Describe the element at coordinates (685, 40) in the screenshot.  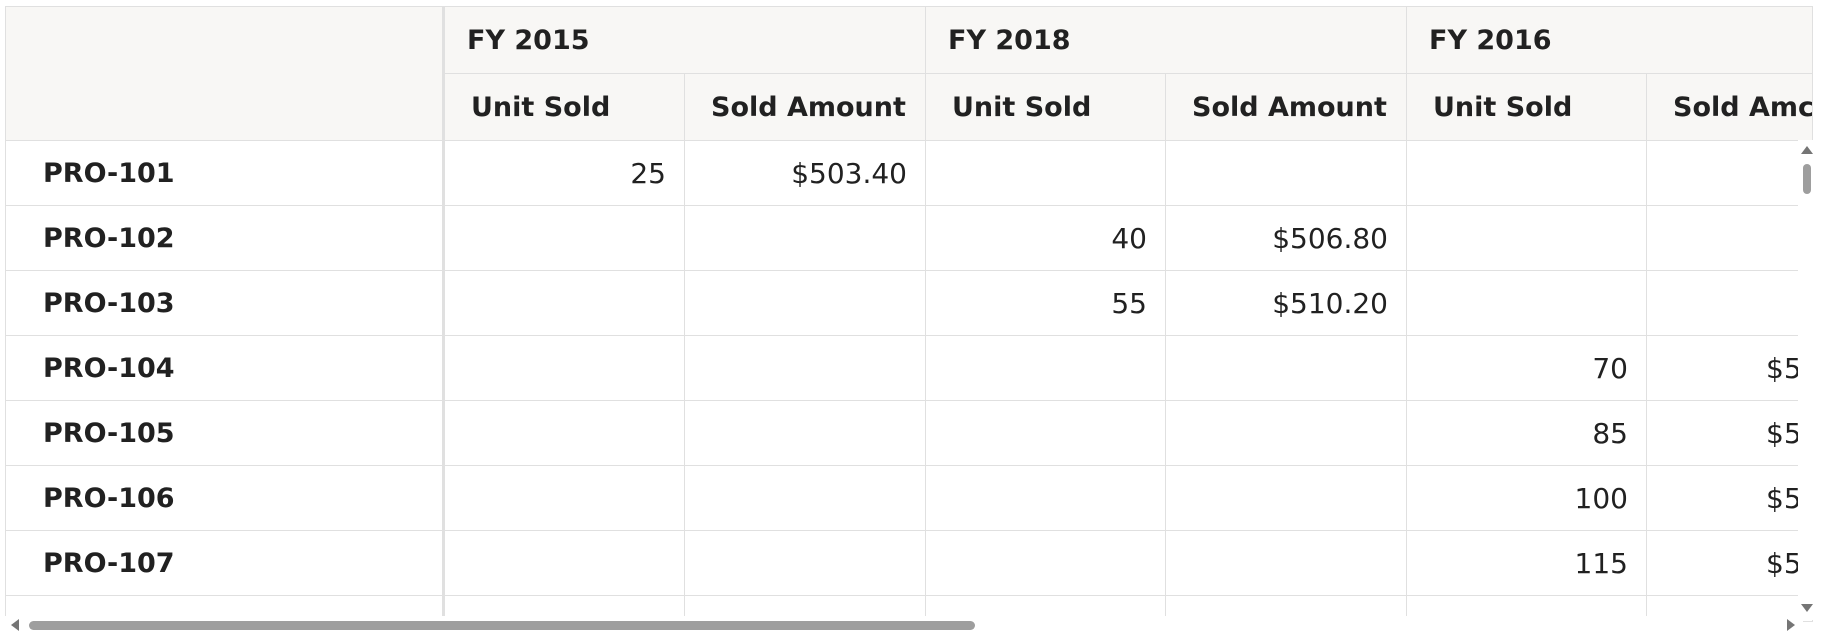
I see `column-group-header: FY 2015` at that location.